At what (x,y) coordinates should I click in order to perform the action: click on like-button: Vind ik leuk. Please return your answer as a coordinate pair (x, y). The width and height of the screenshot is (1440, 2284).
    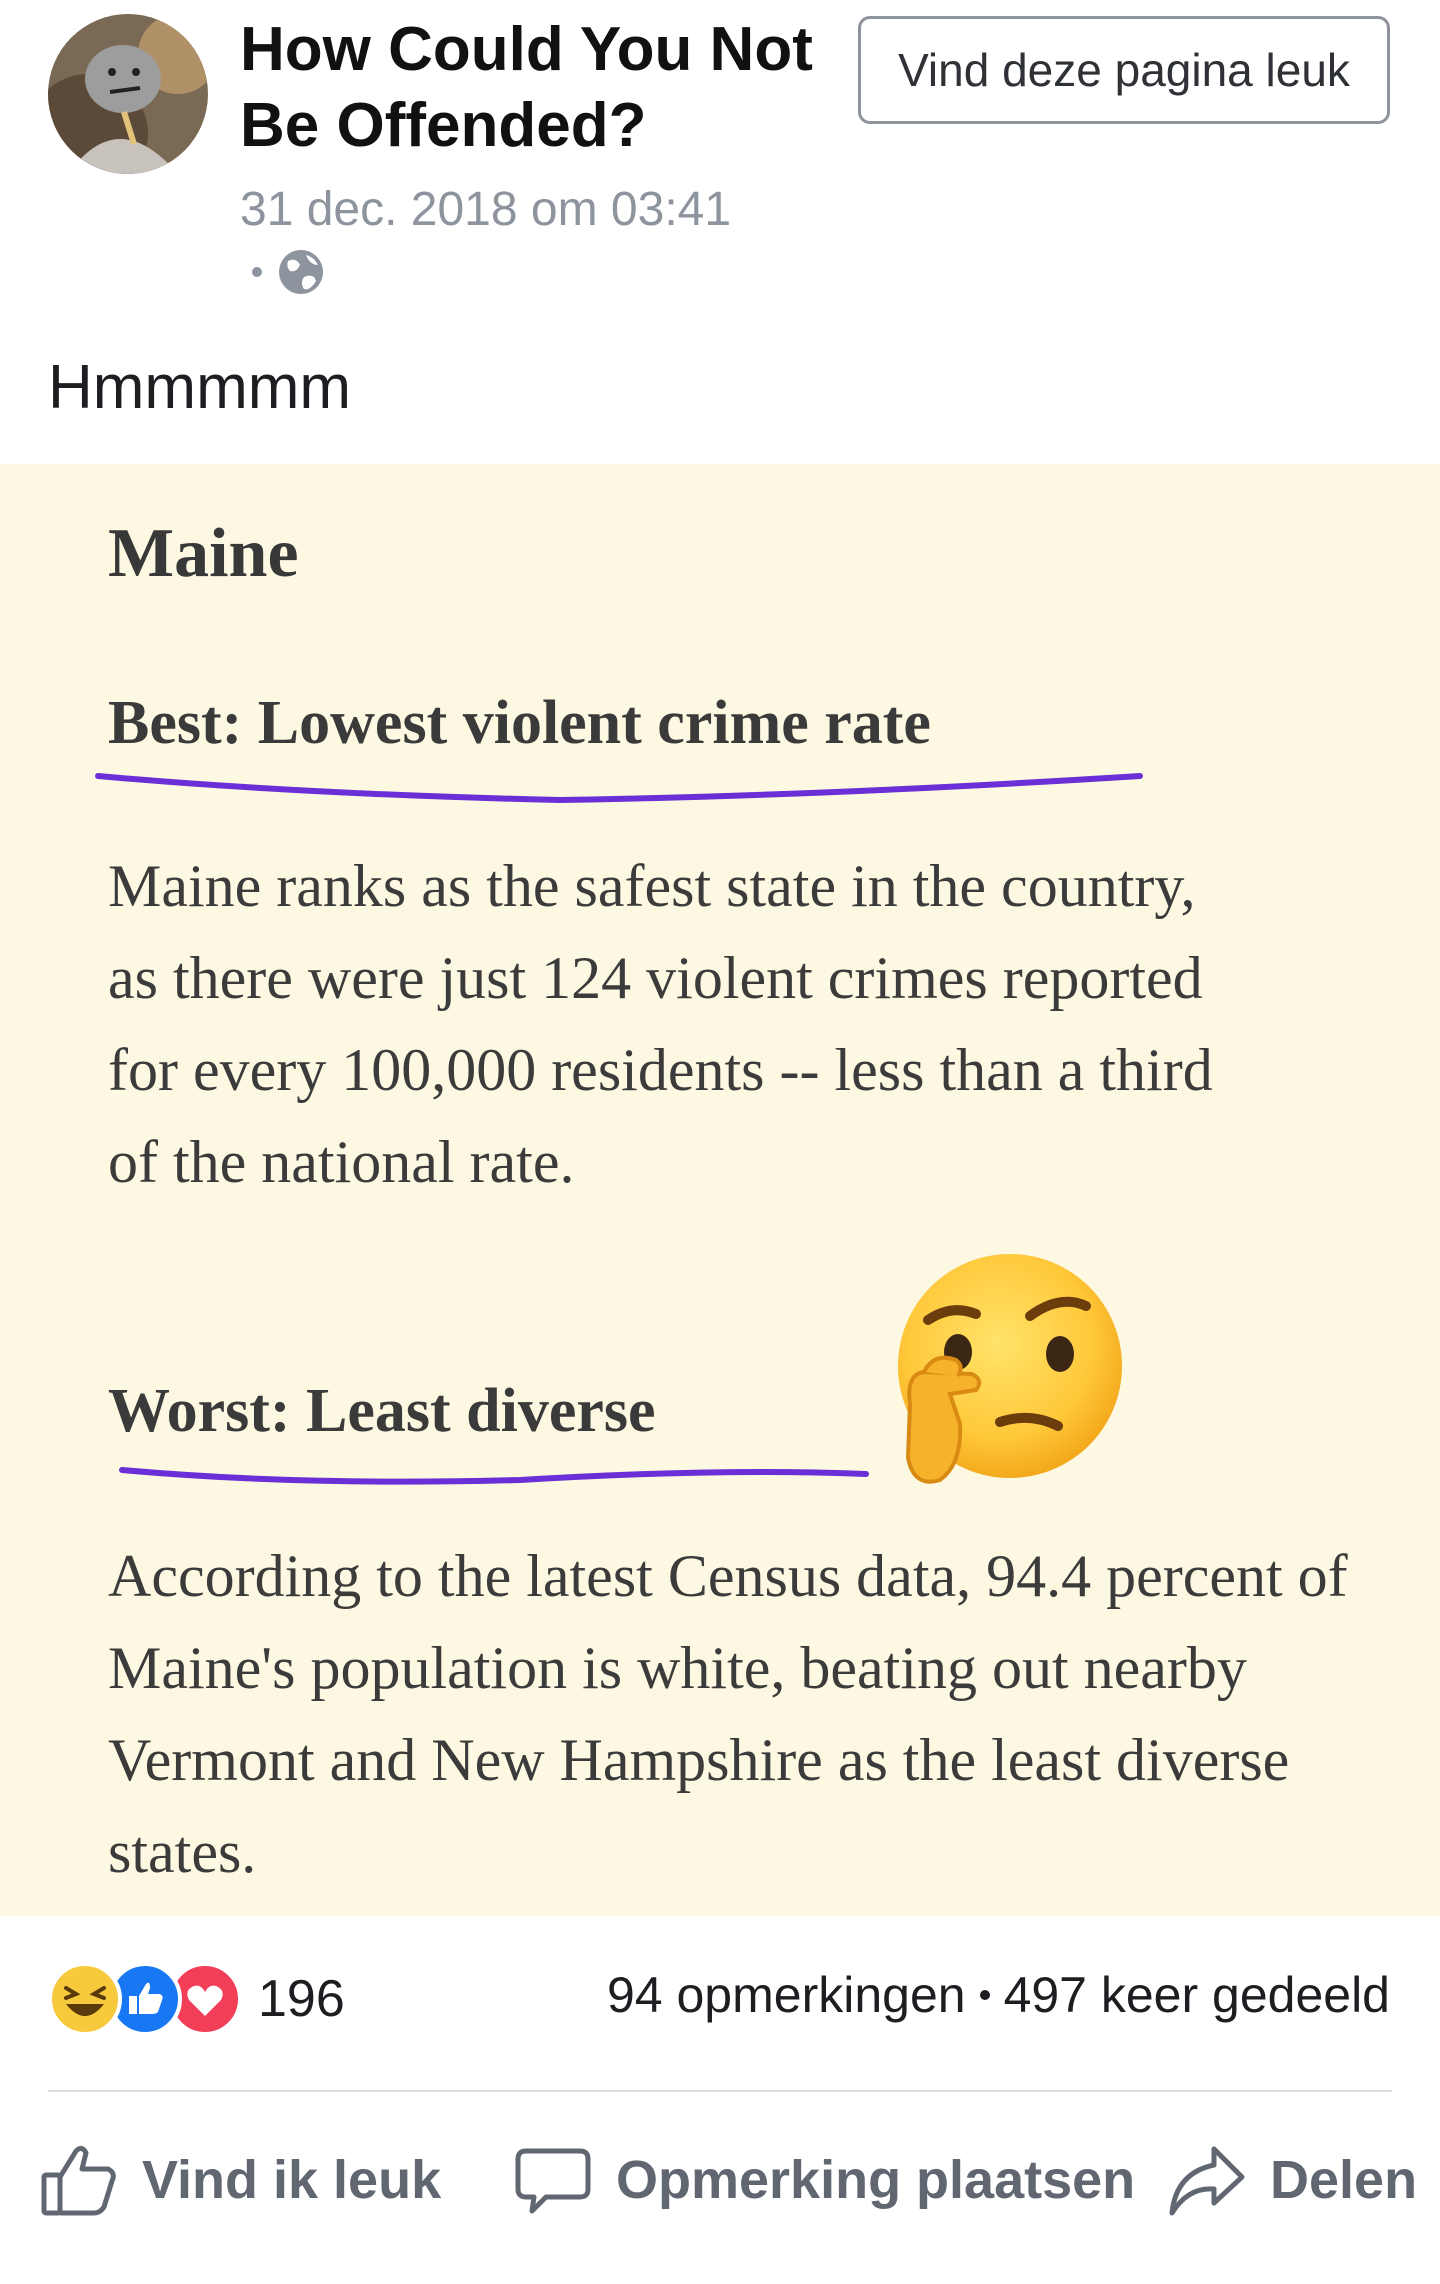
    Looking at the image, I should click on (239, 2180).